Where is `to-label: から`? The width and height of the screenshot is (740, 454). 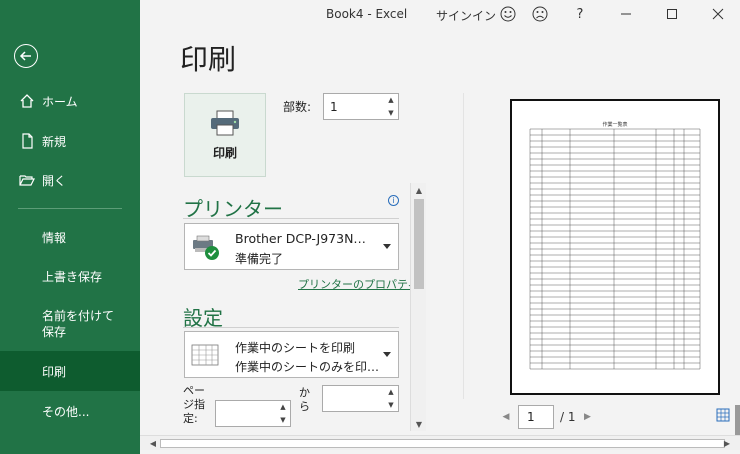
to-label: から is located at coordinates (304, 399).